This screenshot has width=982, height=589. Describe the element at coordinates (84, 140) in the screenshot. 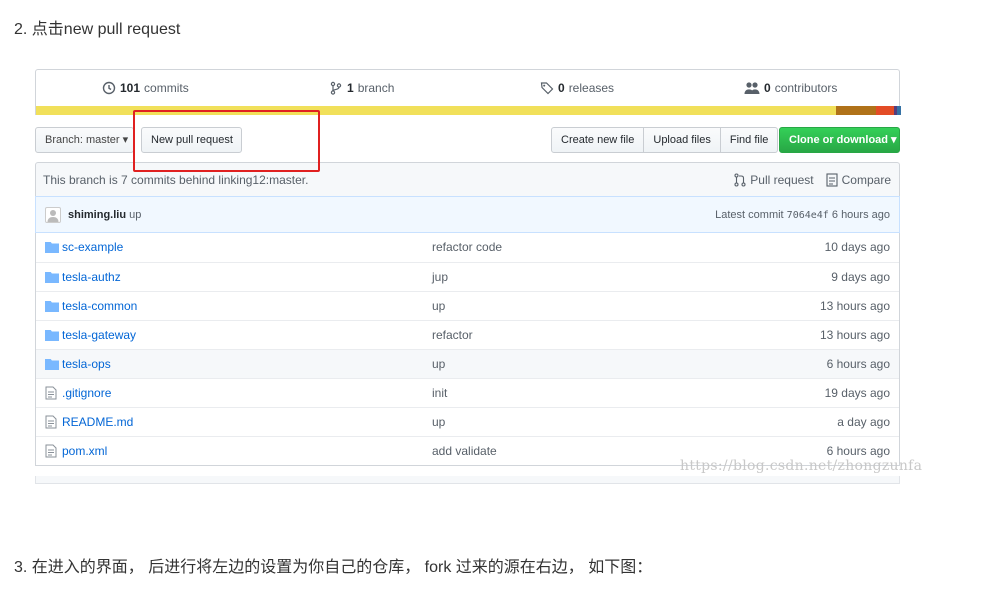

I see `branch-select-button: Branch: master ▾` at that location.